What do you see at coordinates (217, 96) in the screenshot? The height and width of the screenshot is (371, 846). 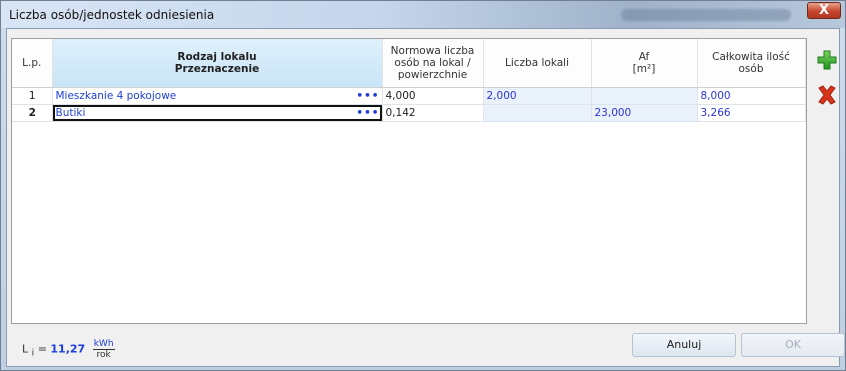 I see `rodzaj-cell: Mieszkanie 4 pokojowe •••` at bounding box center [217, 96].